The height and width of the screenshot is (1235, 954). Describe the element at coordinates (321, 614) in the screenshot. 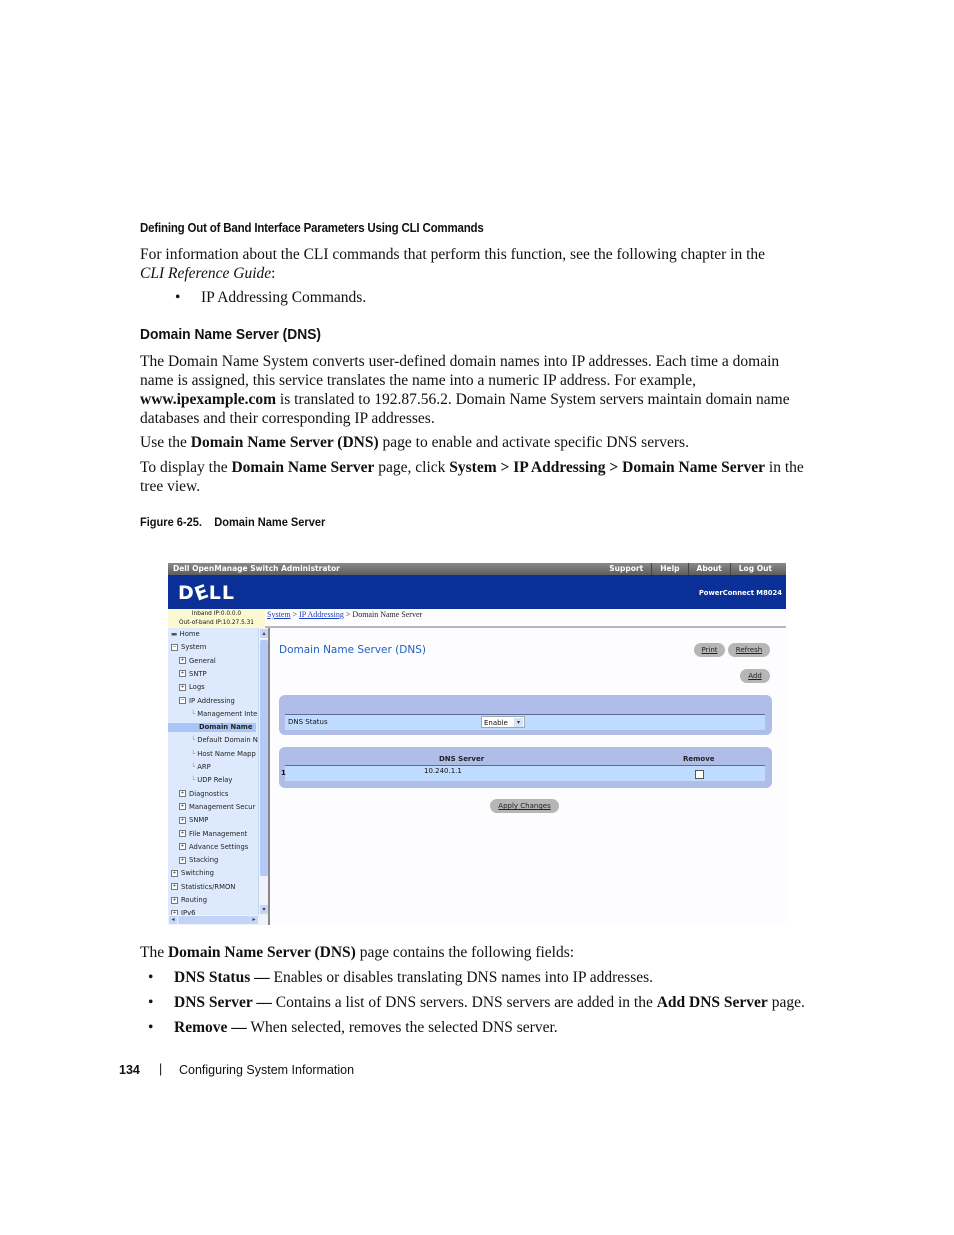

I see `breadcrumb-ip-addressing: IP Addressing` at that location.